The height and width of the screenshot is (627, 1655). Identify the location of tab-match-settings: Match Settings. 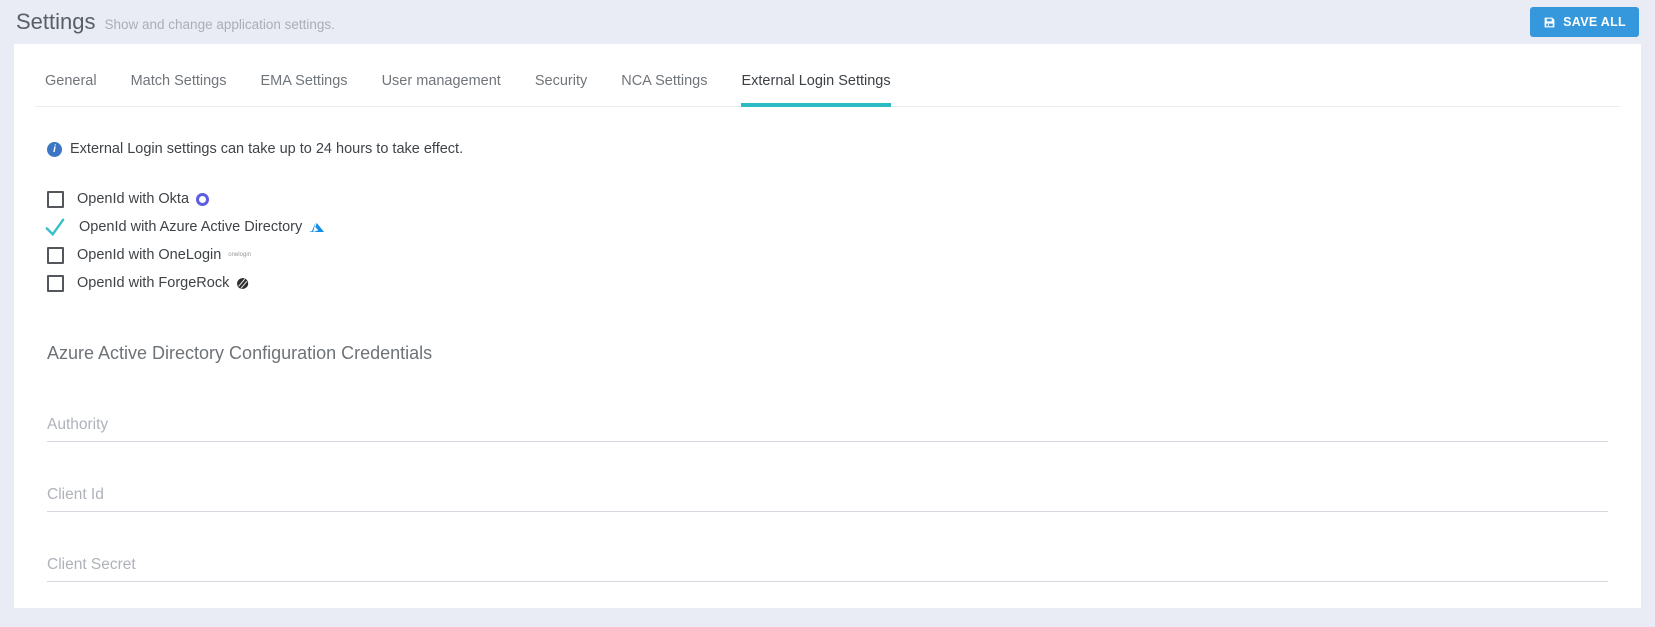
(179, 90).